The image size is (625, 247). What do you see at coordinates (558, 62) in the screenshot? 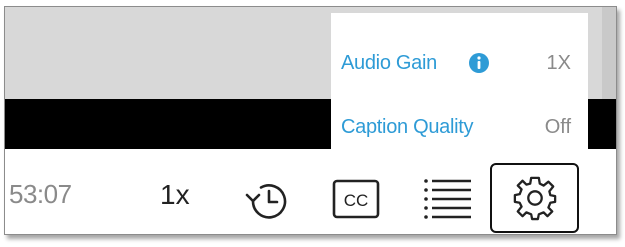
I see `menu-item-value: 1X` at bounding box center [558, 62].